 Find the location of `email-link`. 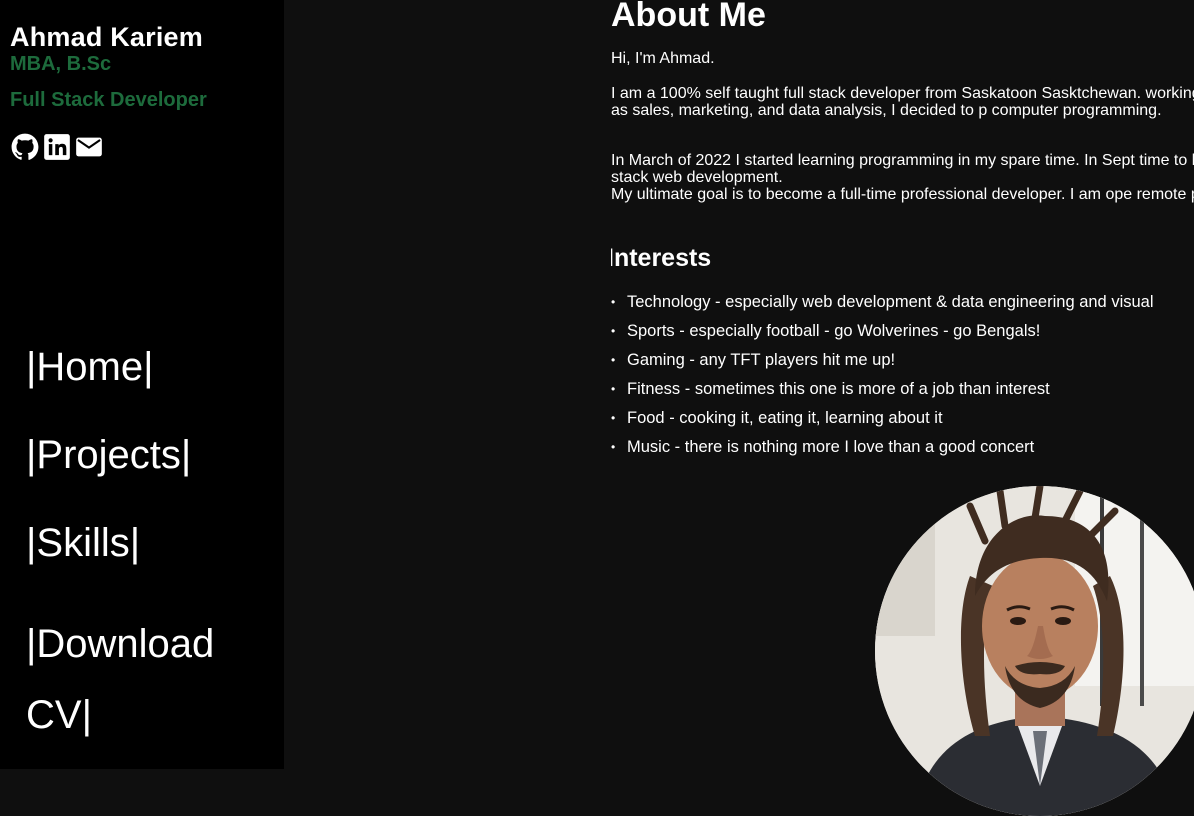

email-link is located at coordinates (89, 147).